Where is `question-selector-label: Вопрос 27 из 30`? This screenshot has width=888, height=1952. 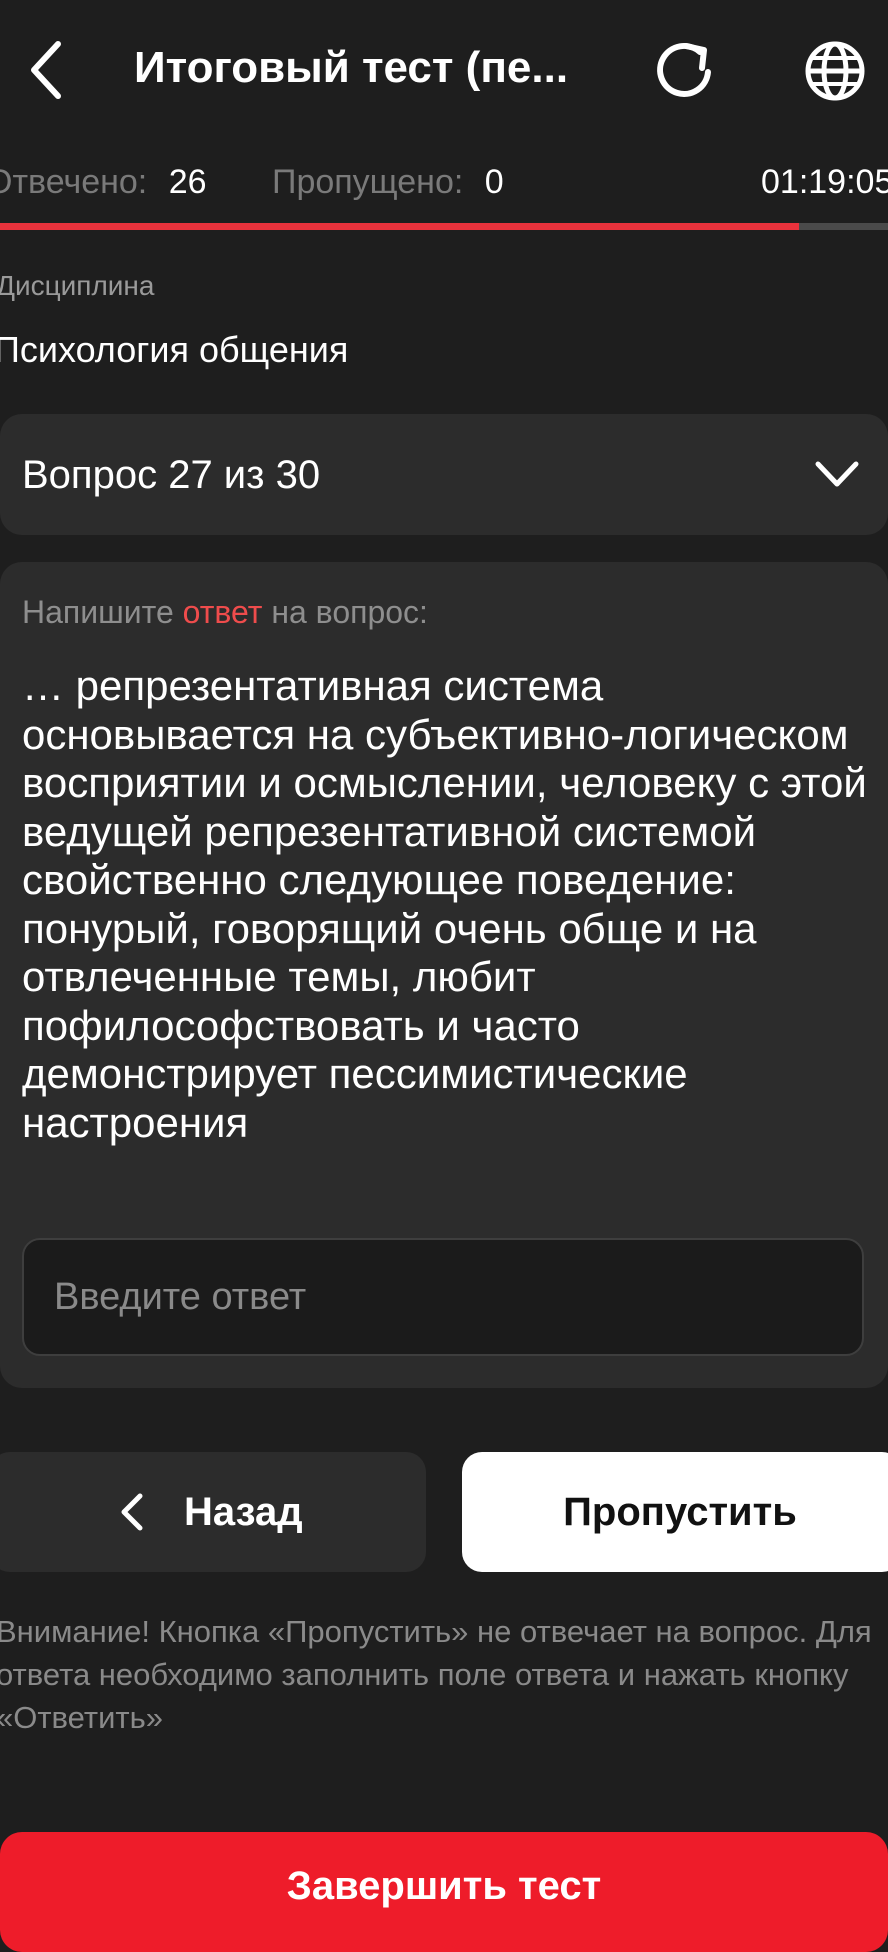 question-selector-label: Вопрос 27 из 30 is located at coordinates (171, 475).